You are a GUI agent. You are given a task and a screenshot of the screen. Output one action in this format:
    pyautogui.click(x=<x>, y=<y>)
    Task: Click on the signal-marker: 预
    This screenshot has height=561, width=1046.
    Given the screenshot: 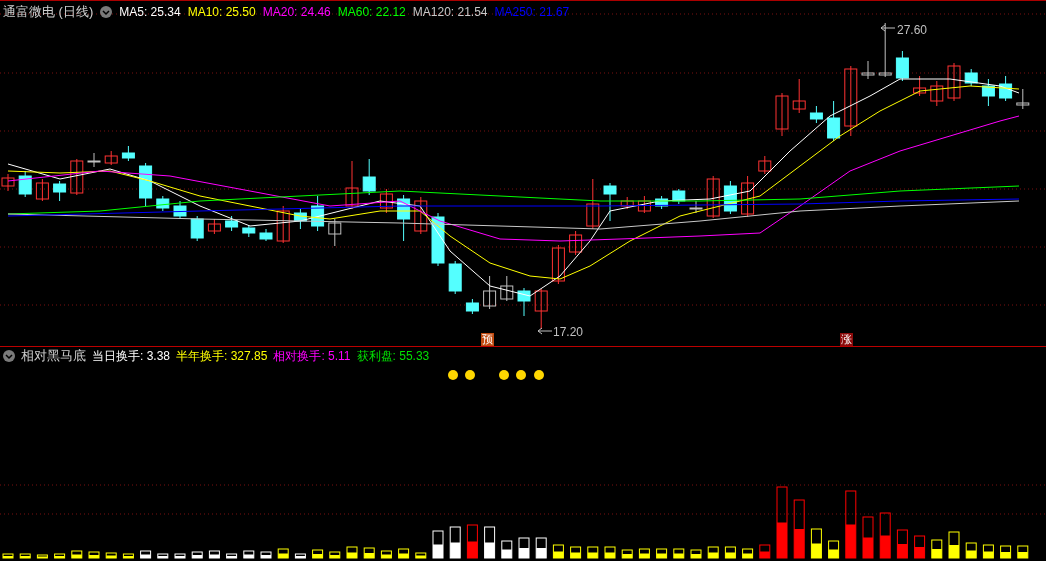 What is the action you would take?
    pyautogui.click(x=487, y=339)
    